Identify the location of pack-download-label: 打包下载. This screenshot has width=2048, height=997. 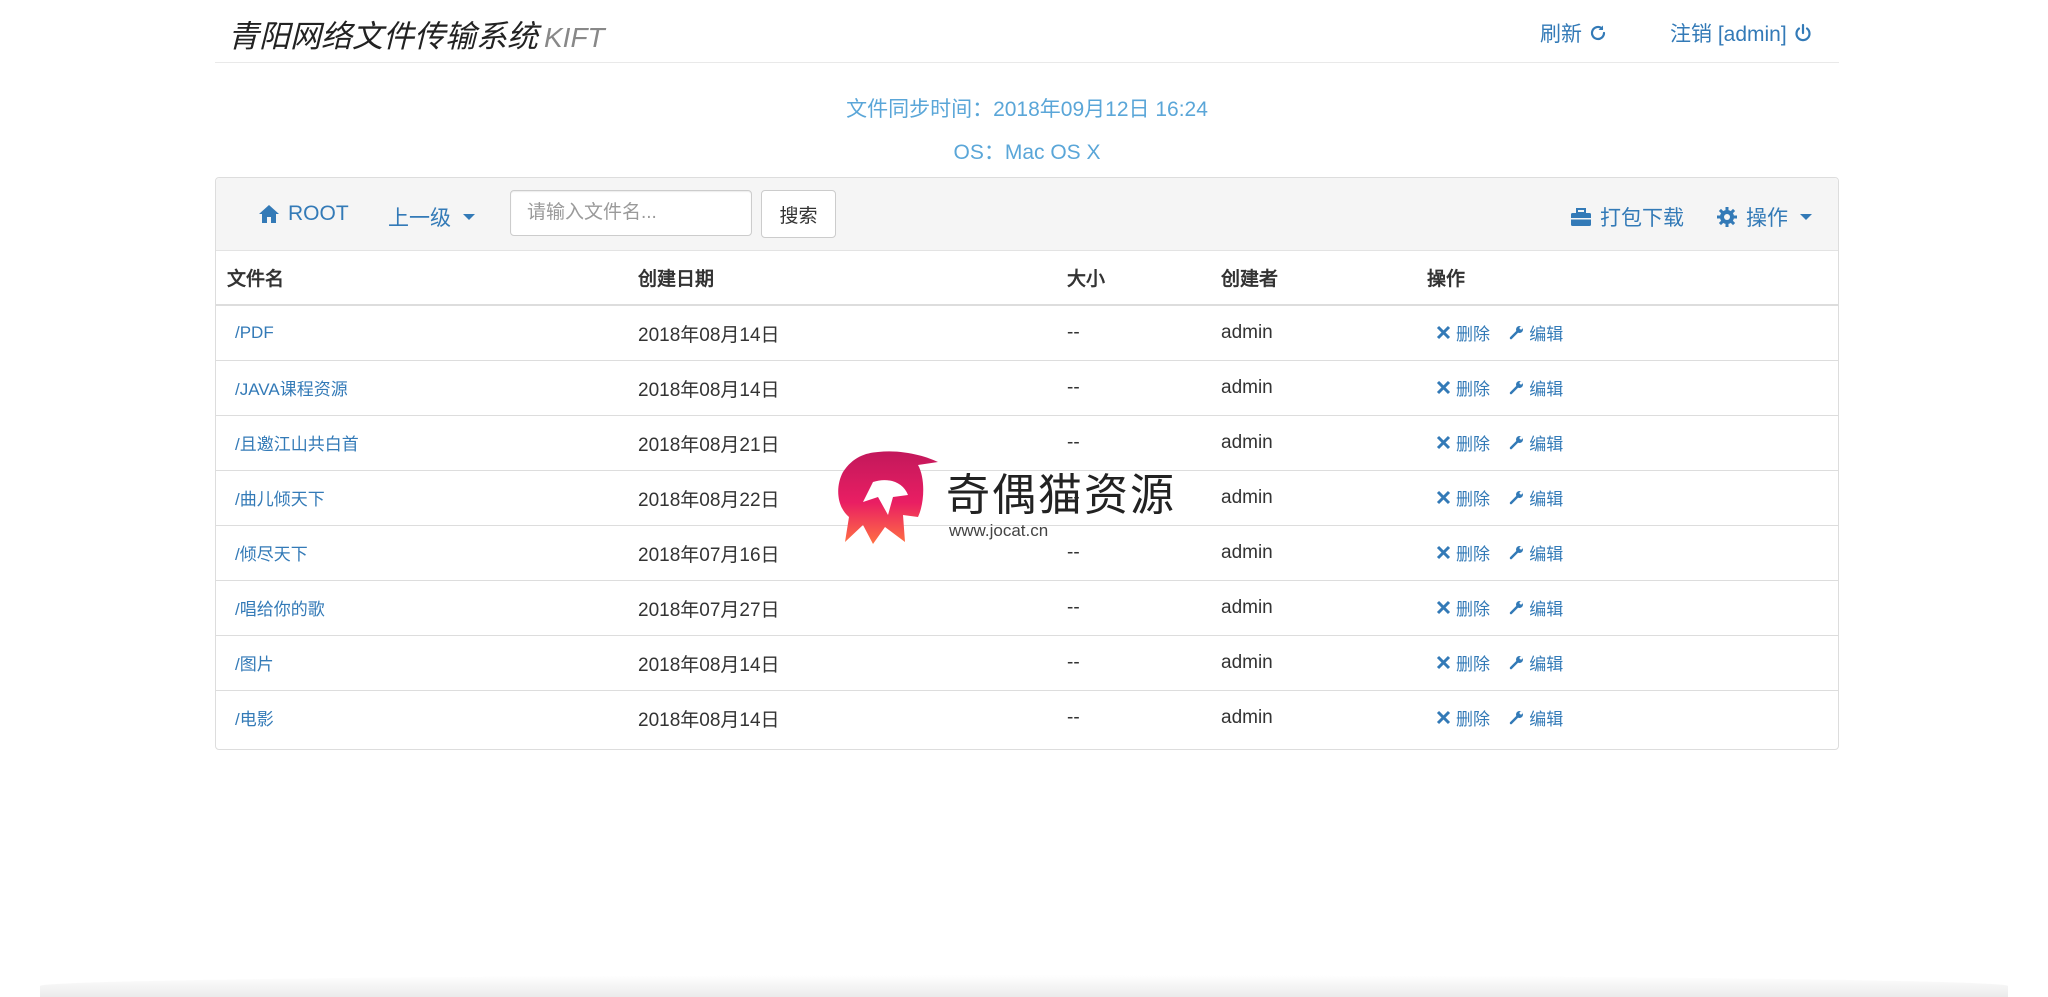
(1642, 218).